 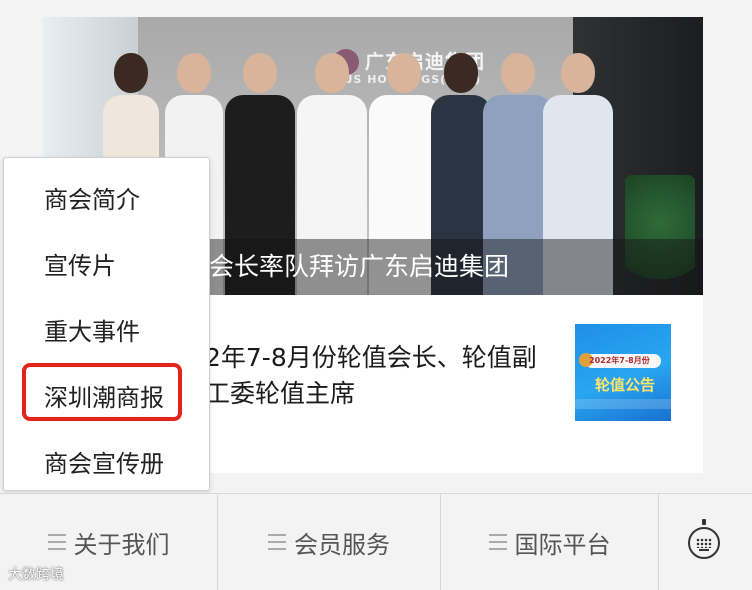 What do you see at coordinates (346, 265) in the screenshot?
I see `photo-caption: 副会长率队拜访广东启迪集团` at bounding box center [346, 265].